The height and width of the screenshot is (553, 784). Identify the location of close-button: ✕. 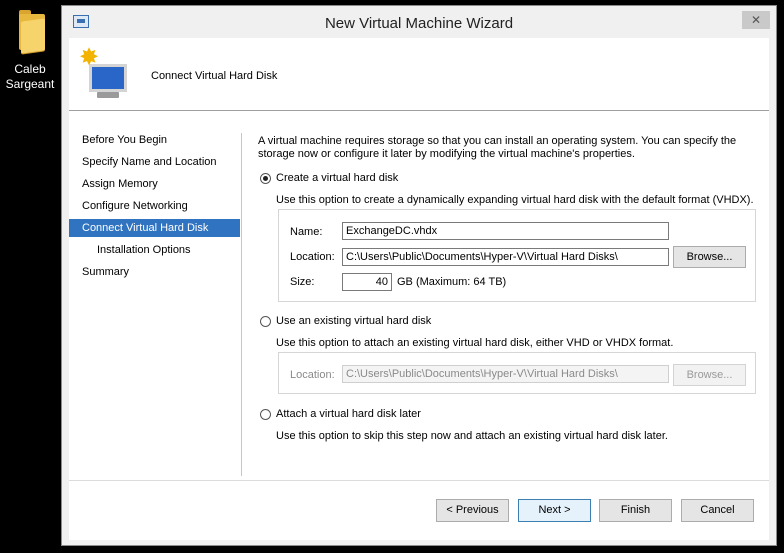
(756, 20).